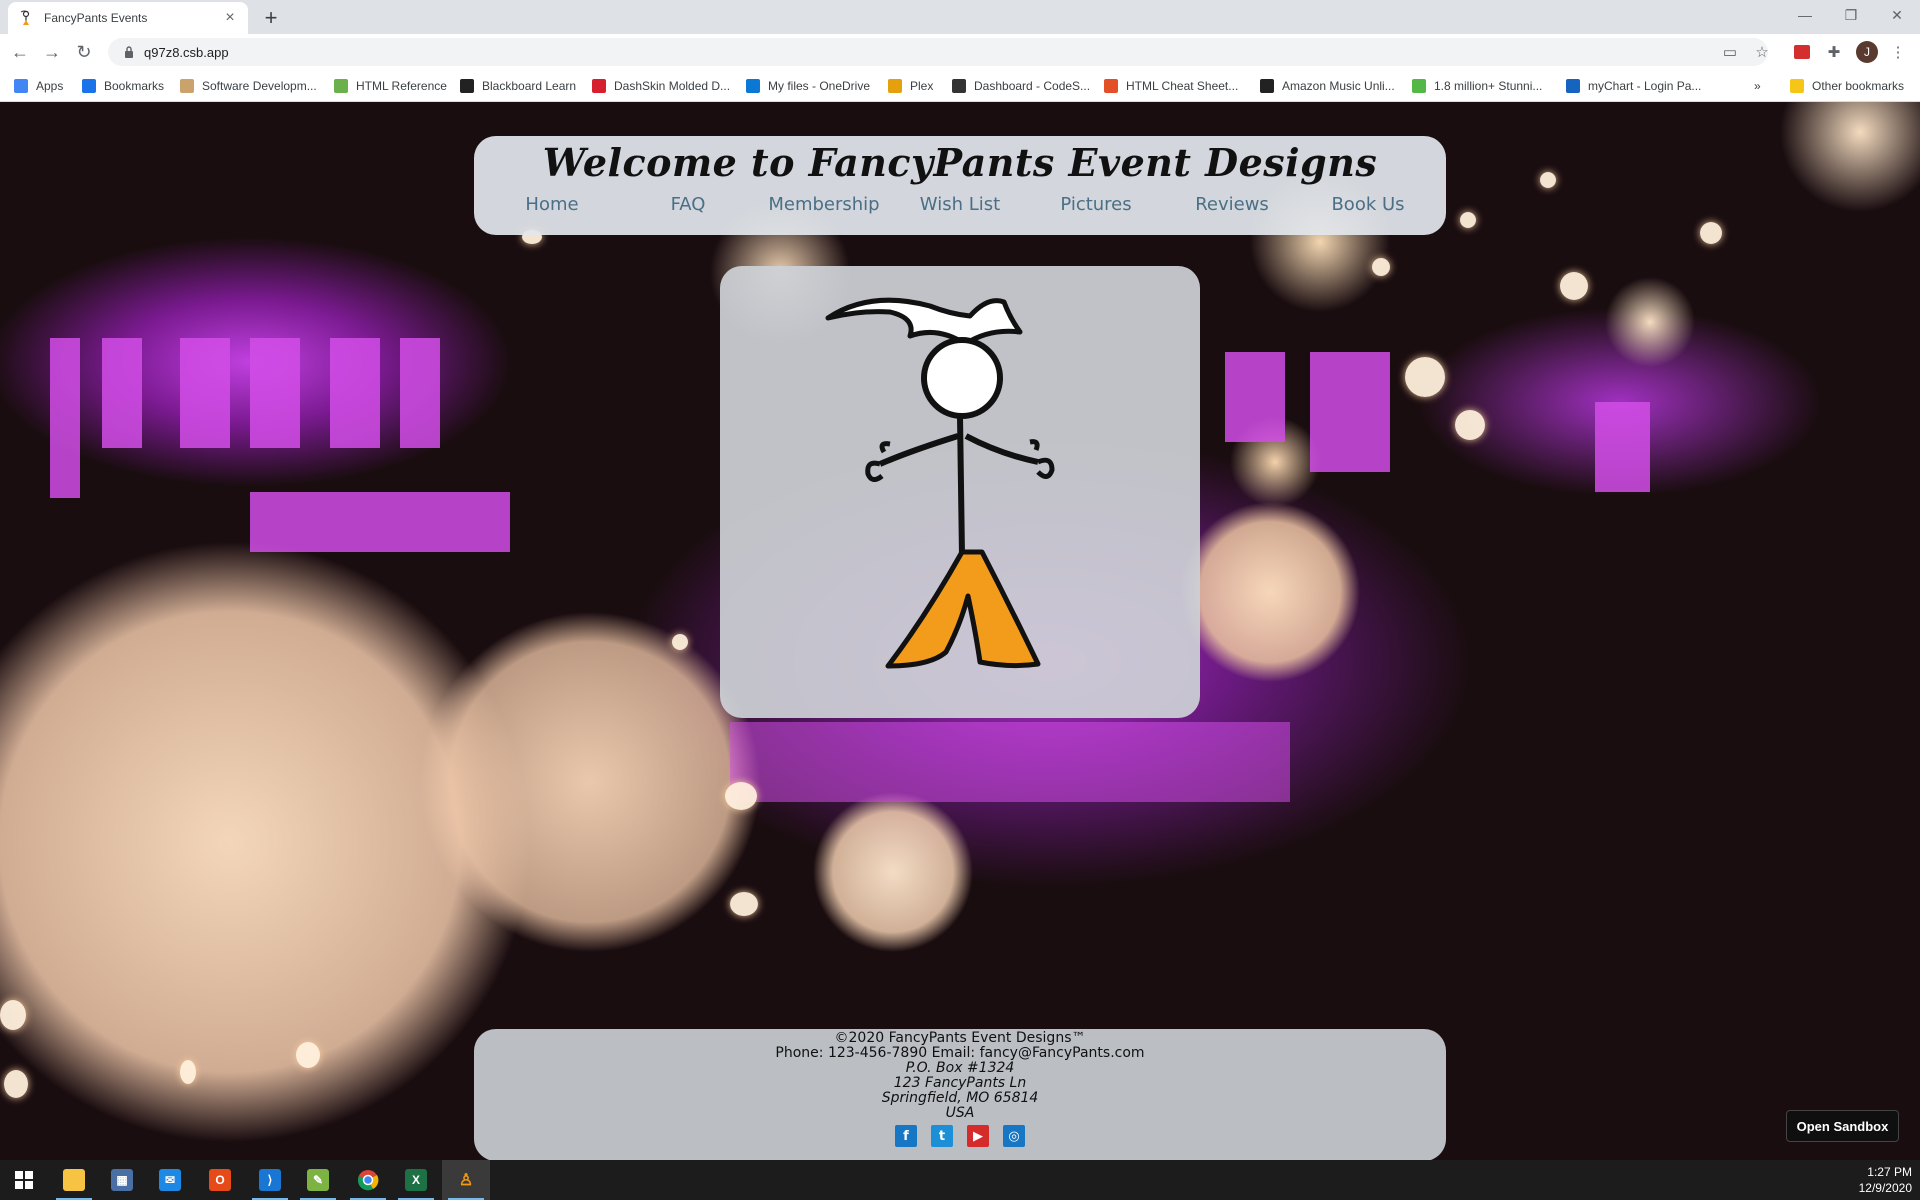 Image resolution: width=1920 pixels, height=1200 pixels. I want to click on reload-icon: ↻, so click(84, 52).